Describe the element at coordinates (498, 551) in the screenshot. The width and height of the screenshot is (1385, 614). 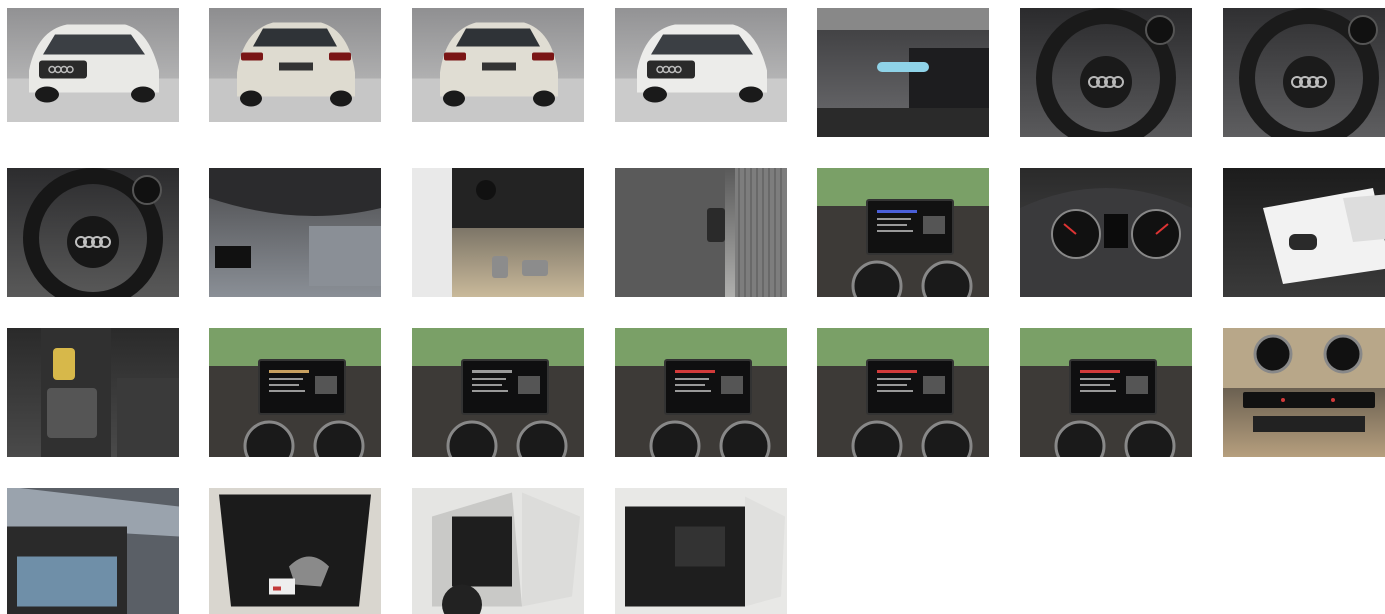
I see `photo-thumbnail-rear-door-open` at that location.